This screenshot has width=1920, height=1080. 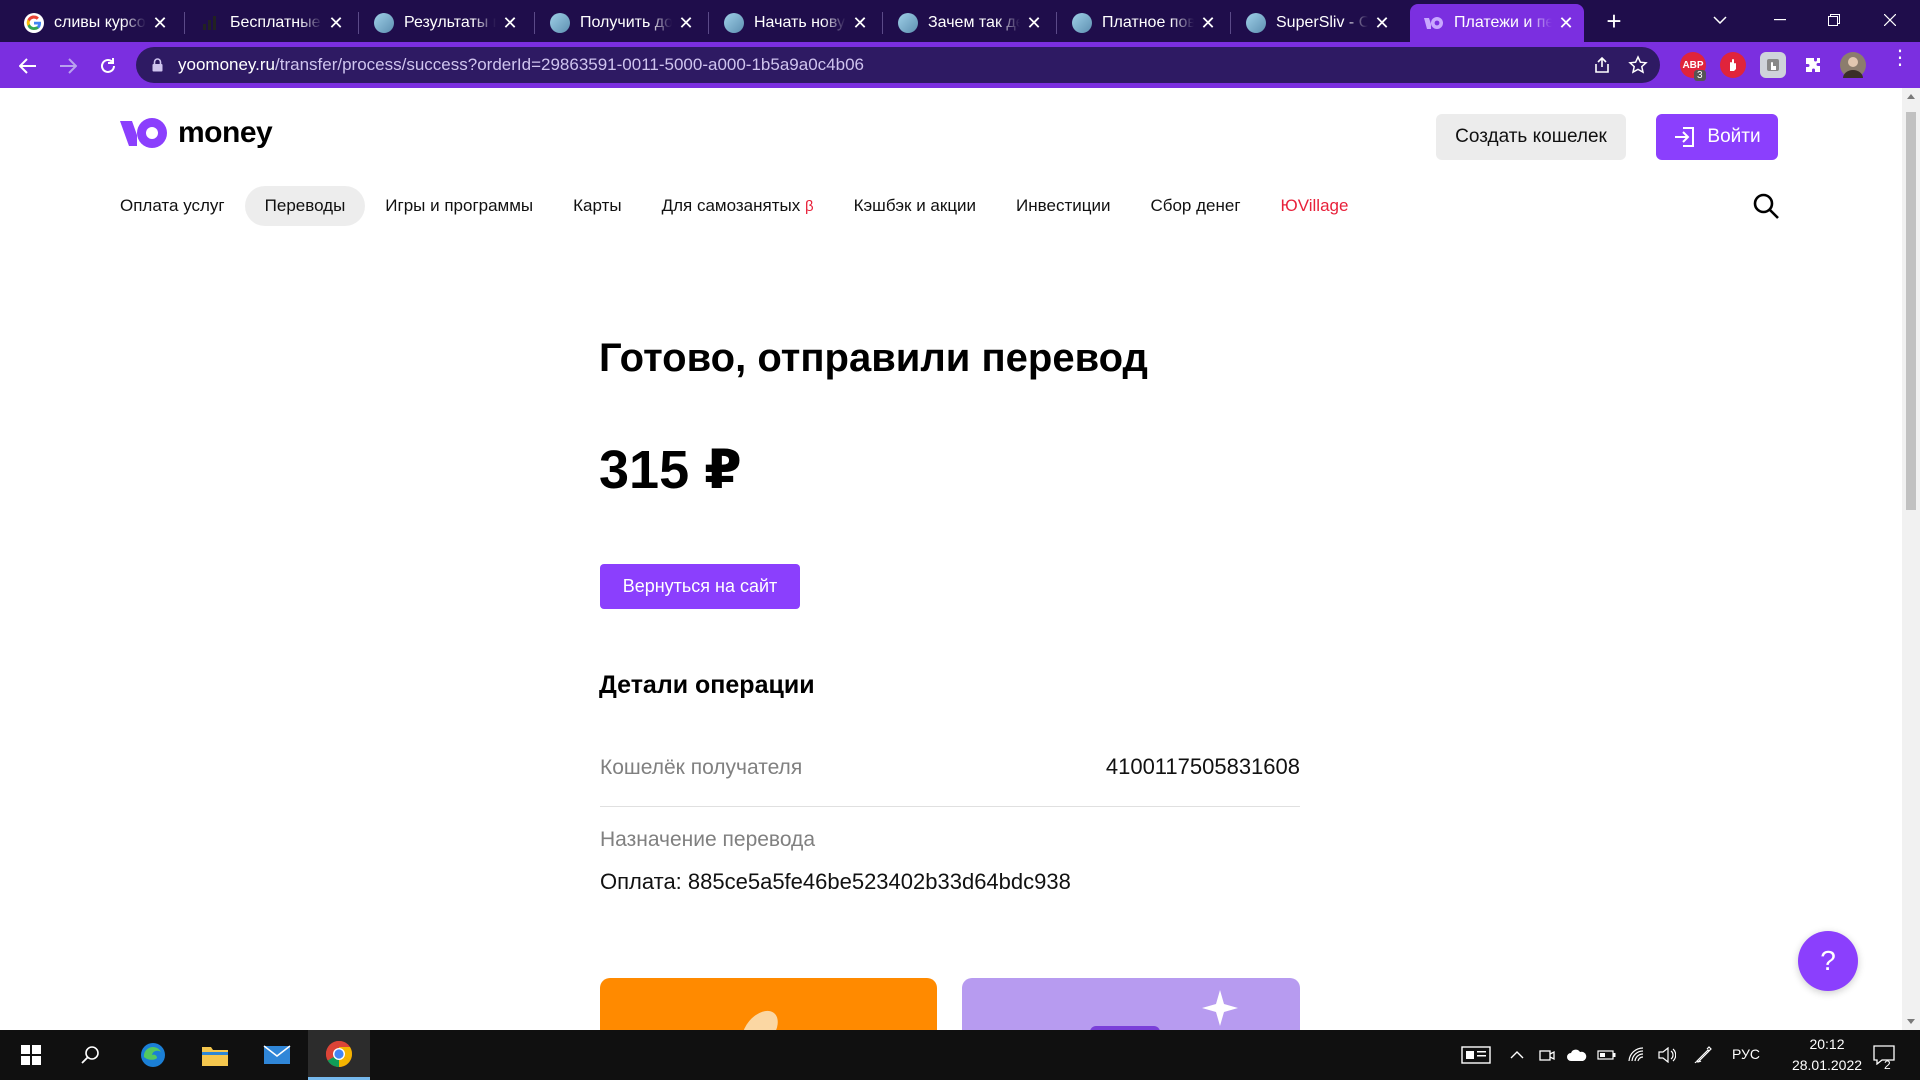 I want to click on return-to-site-button: Вернуться на сайт, so click(x=700, y=586).